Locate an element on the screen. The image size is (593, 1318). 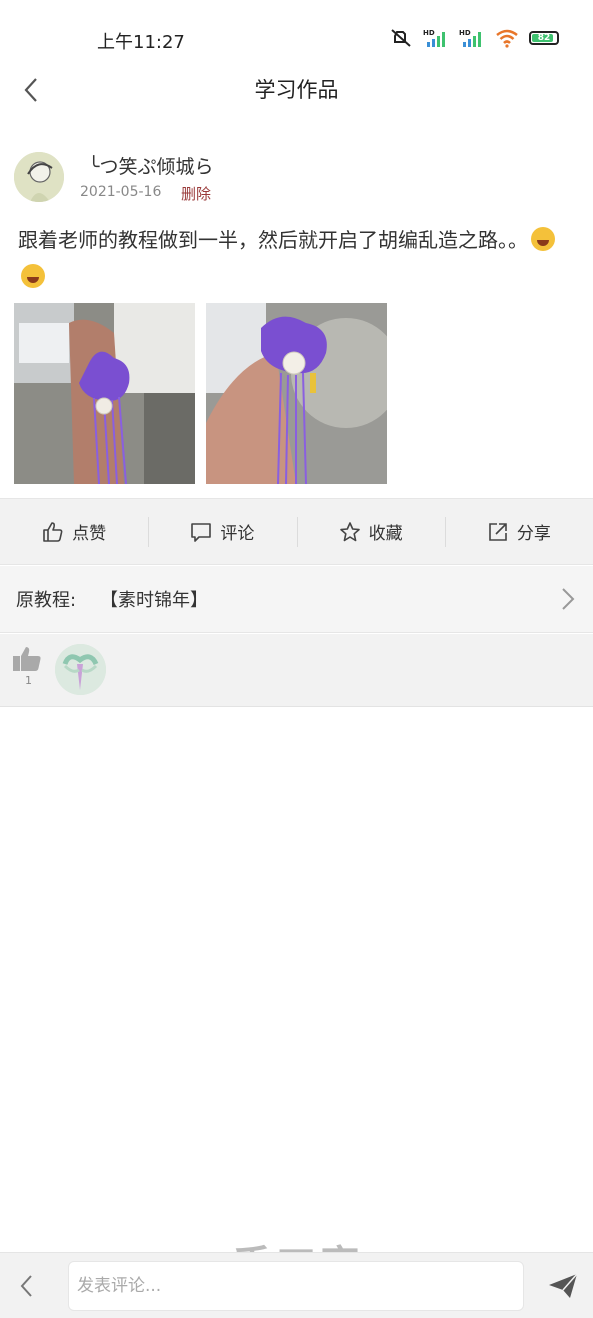
comment-label: 评论 is located at coordinates (237, 534).